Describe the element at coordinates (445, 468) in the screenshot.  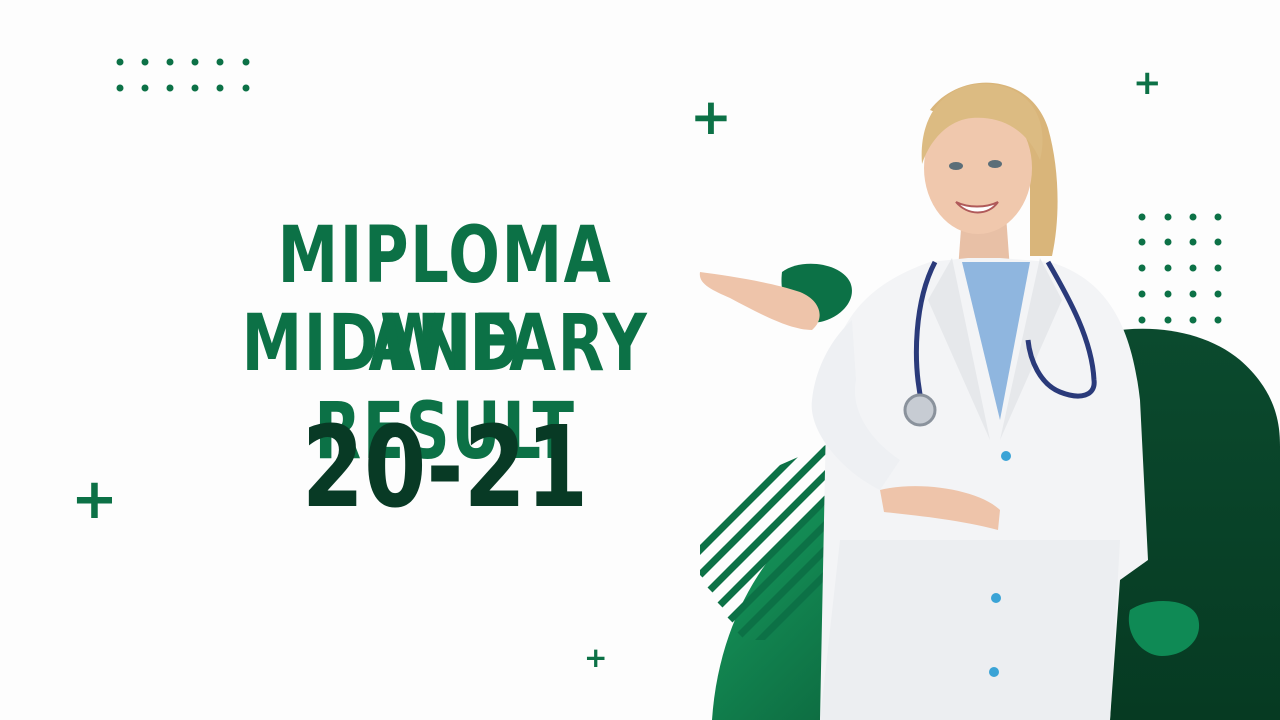
I see `result-year: 20-21` at that location.